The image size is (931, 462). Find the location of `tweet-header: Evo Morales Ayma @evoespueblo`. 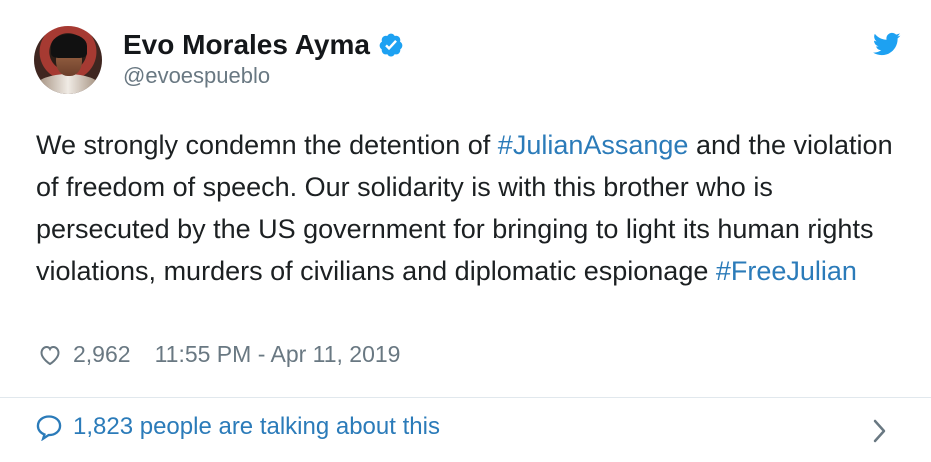

tweet-header: Evo Morales Ayma @evoespueblo is located at coordinates (469, 59).